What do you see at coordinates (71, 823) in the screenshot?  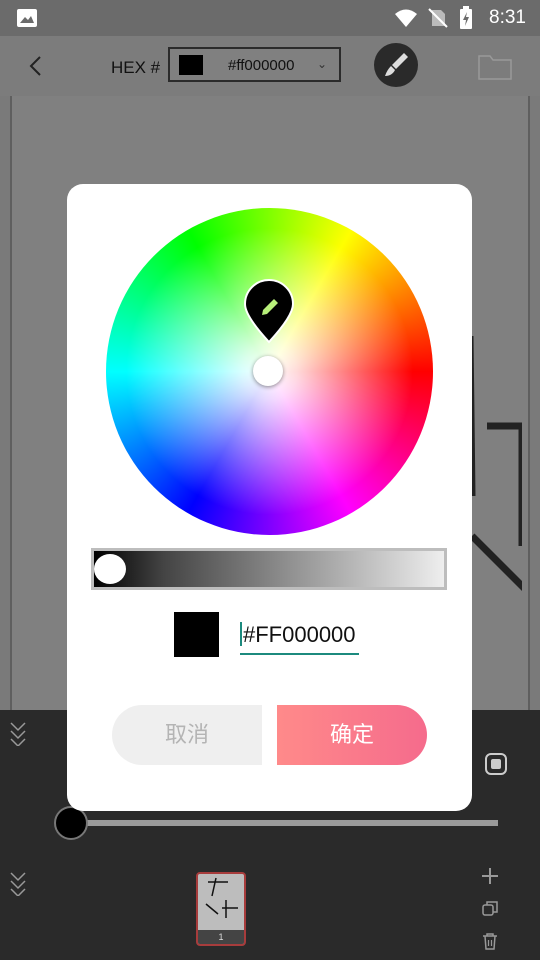 I see `size-slider-knob` at bounding box center [71, 823].